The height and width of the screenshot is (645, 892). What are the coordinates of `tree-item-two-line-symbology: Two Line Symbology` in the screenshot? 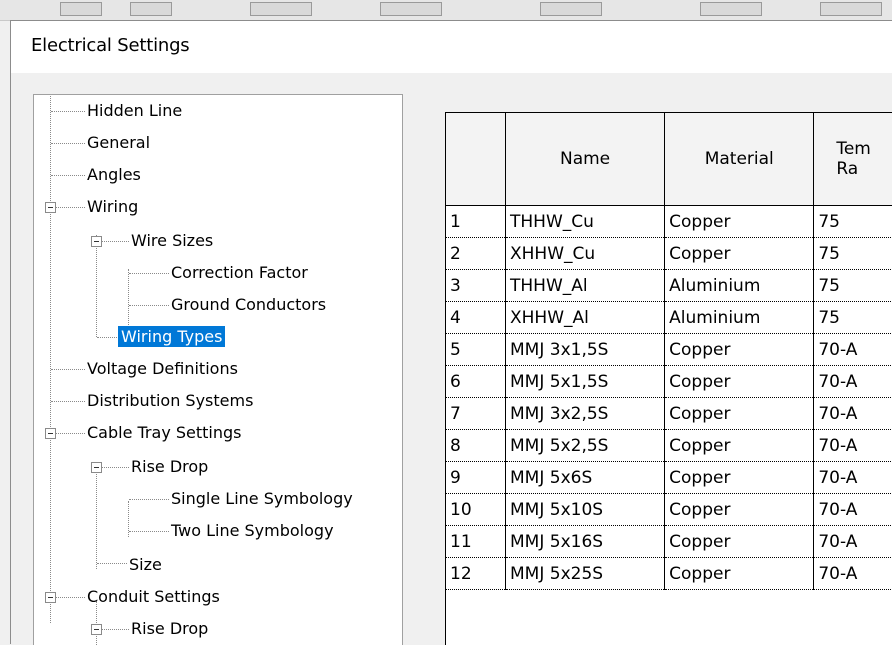 It's located at (252, 531).